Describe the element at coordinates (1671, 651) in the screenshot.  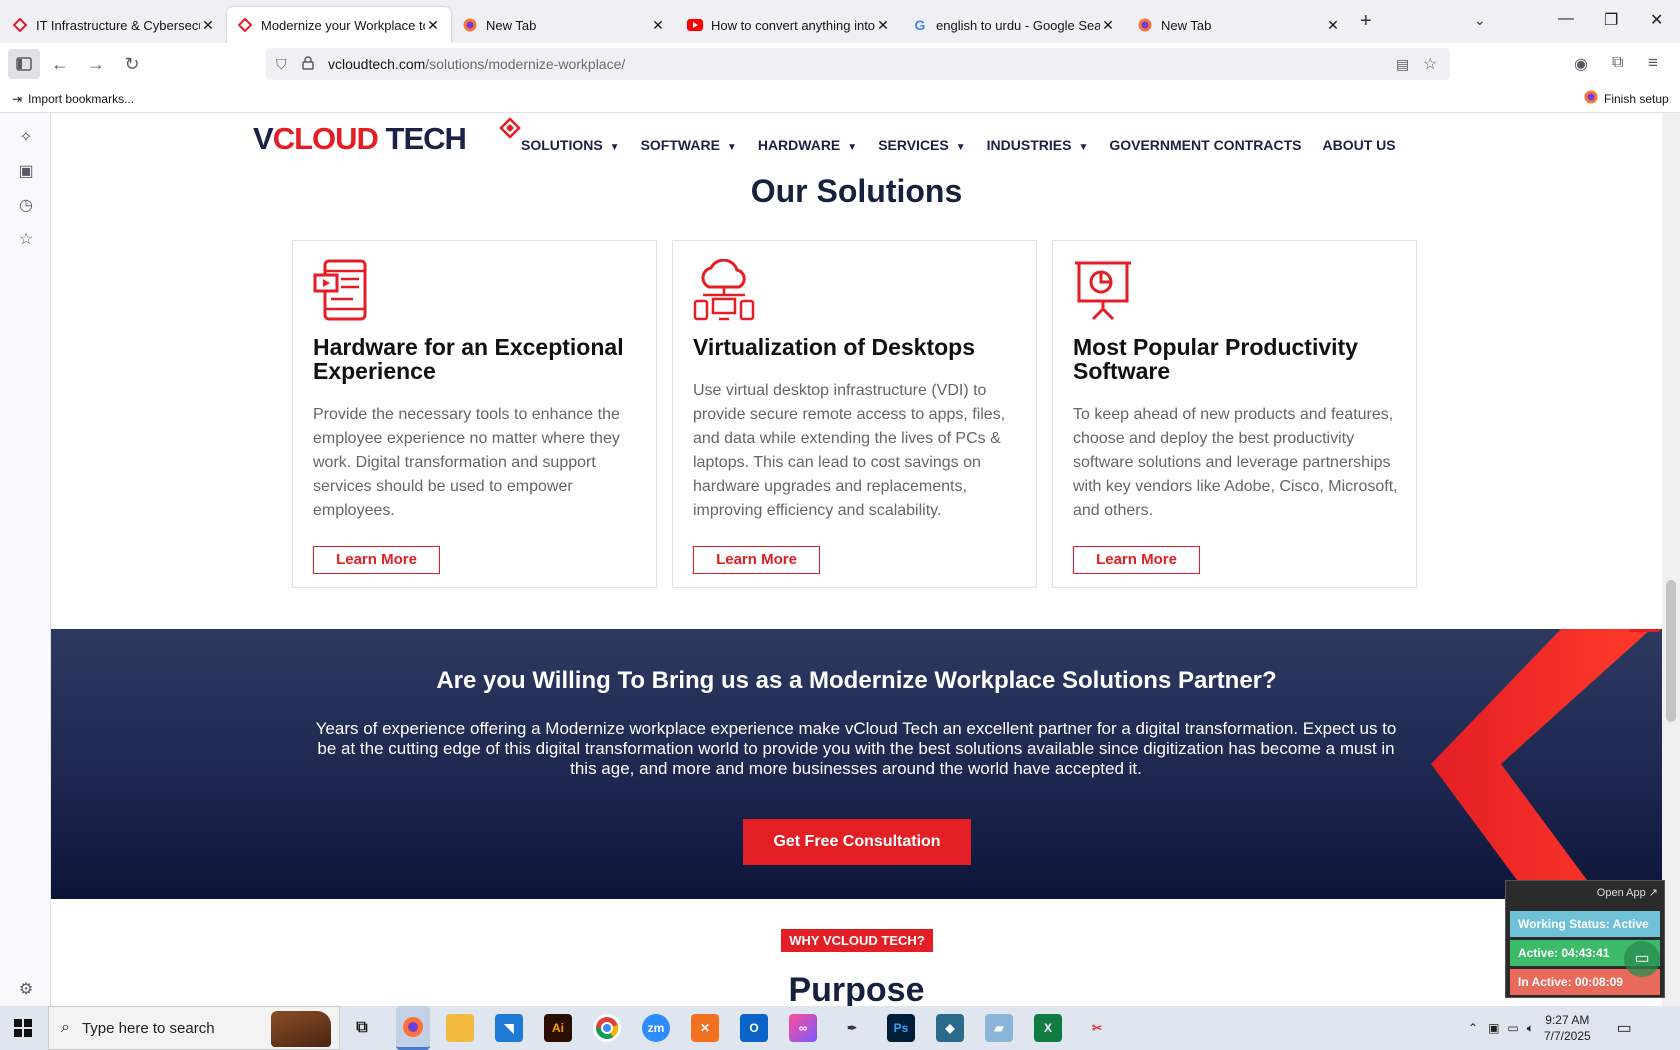
I see `scrollbar-thumb` at that location.